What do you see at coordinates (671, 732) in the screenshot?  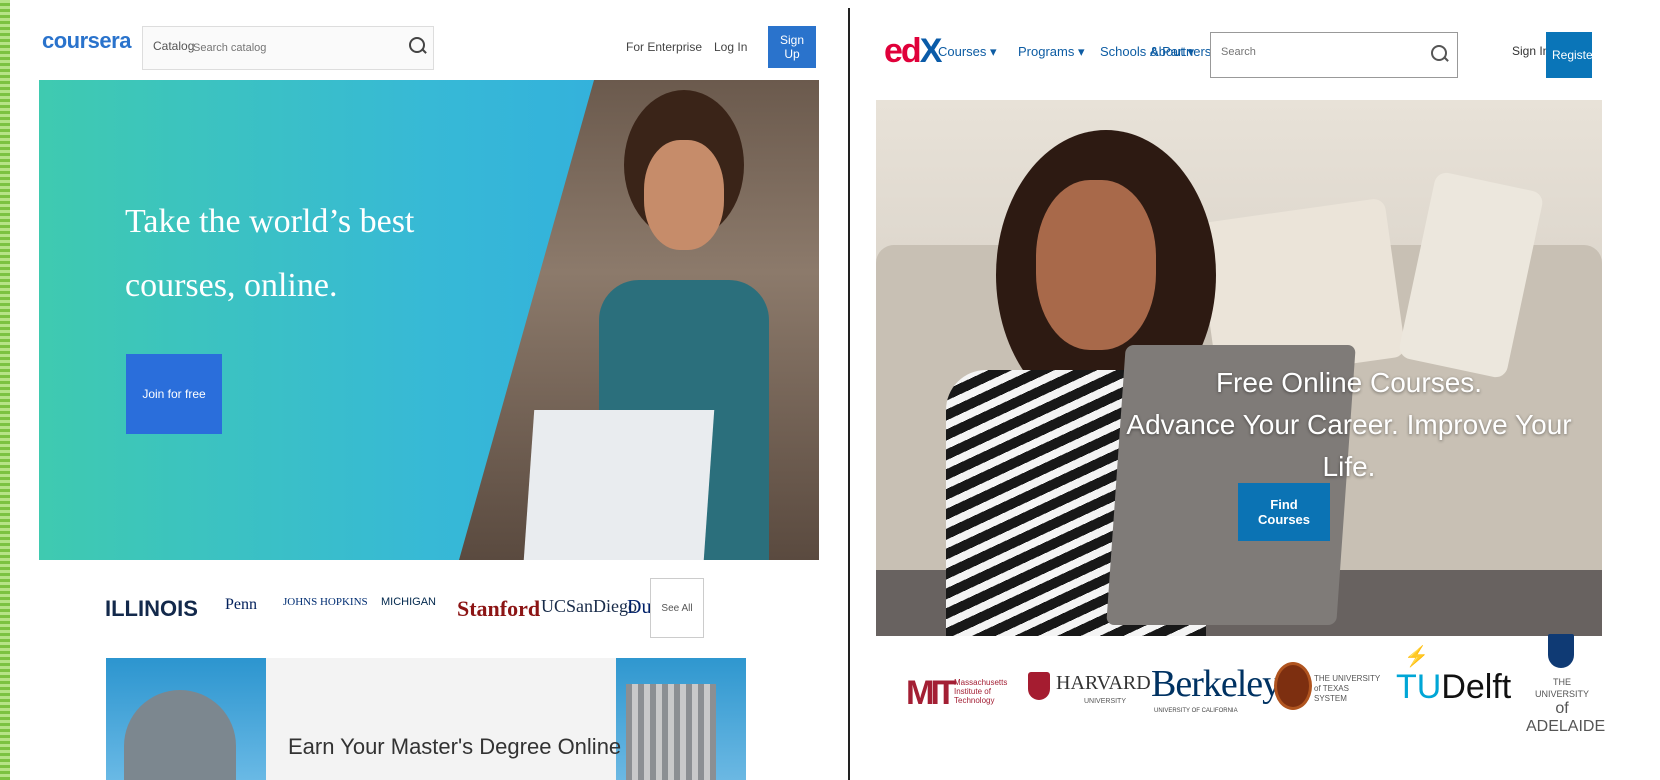 I see `column-building-image` at bounding box center [671, 732].